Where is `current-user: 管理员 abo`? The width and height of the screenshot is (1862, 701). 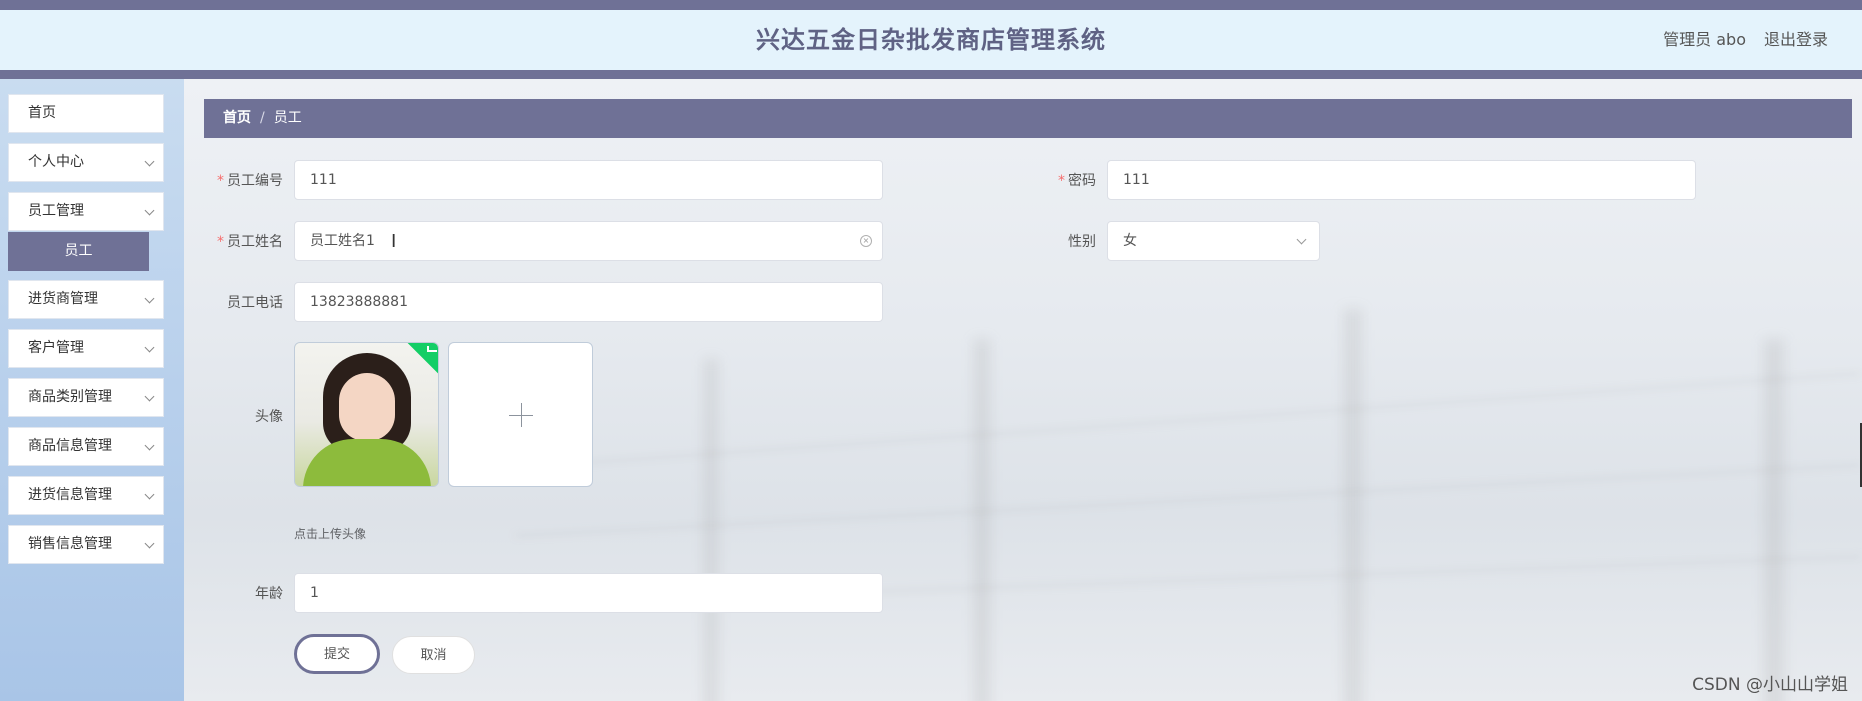 current-user: 管理员 abo is located at coordinates (1704, 39).